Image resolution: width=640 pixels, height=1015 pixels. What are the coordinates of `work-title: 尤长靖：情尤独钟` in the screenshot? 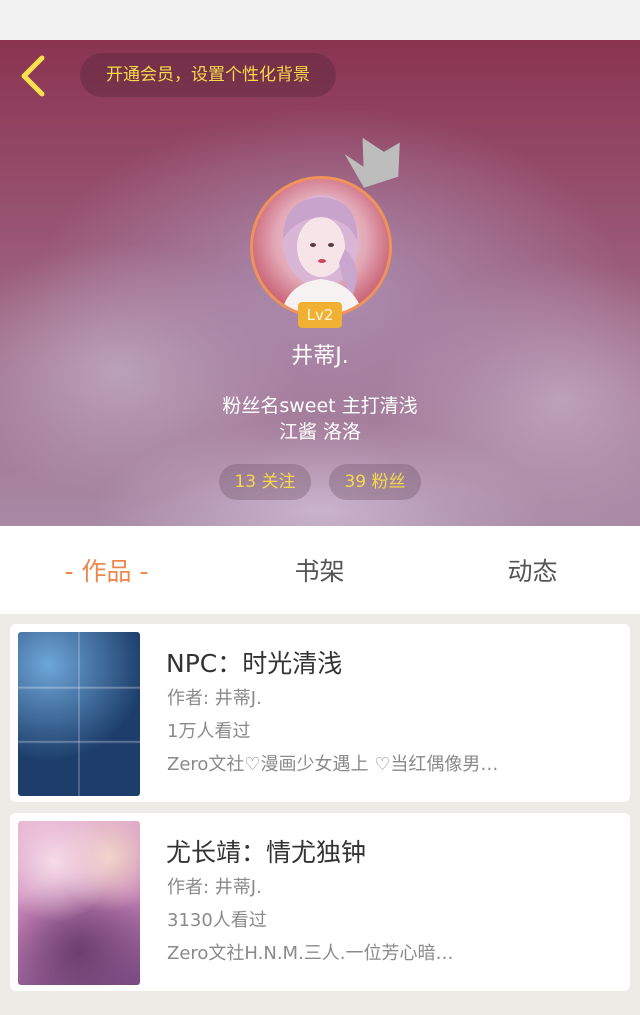 It's located at (266, 852).